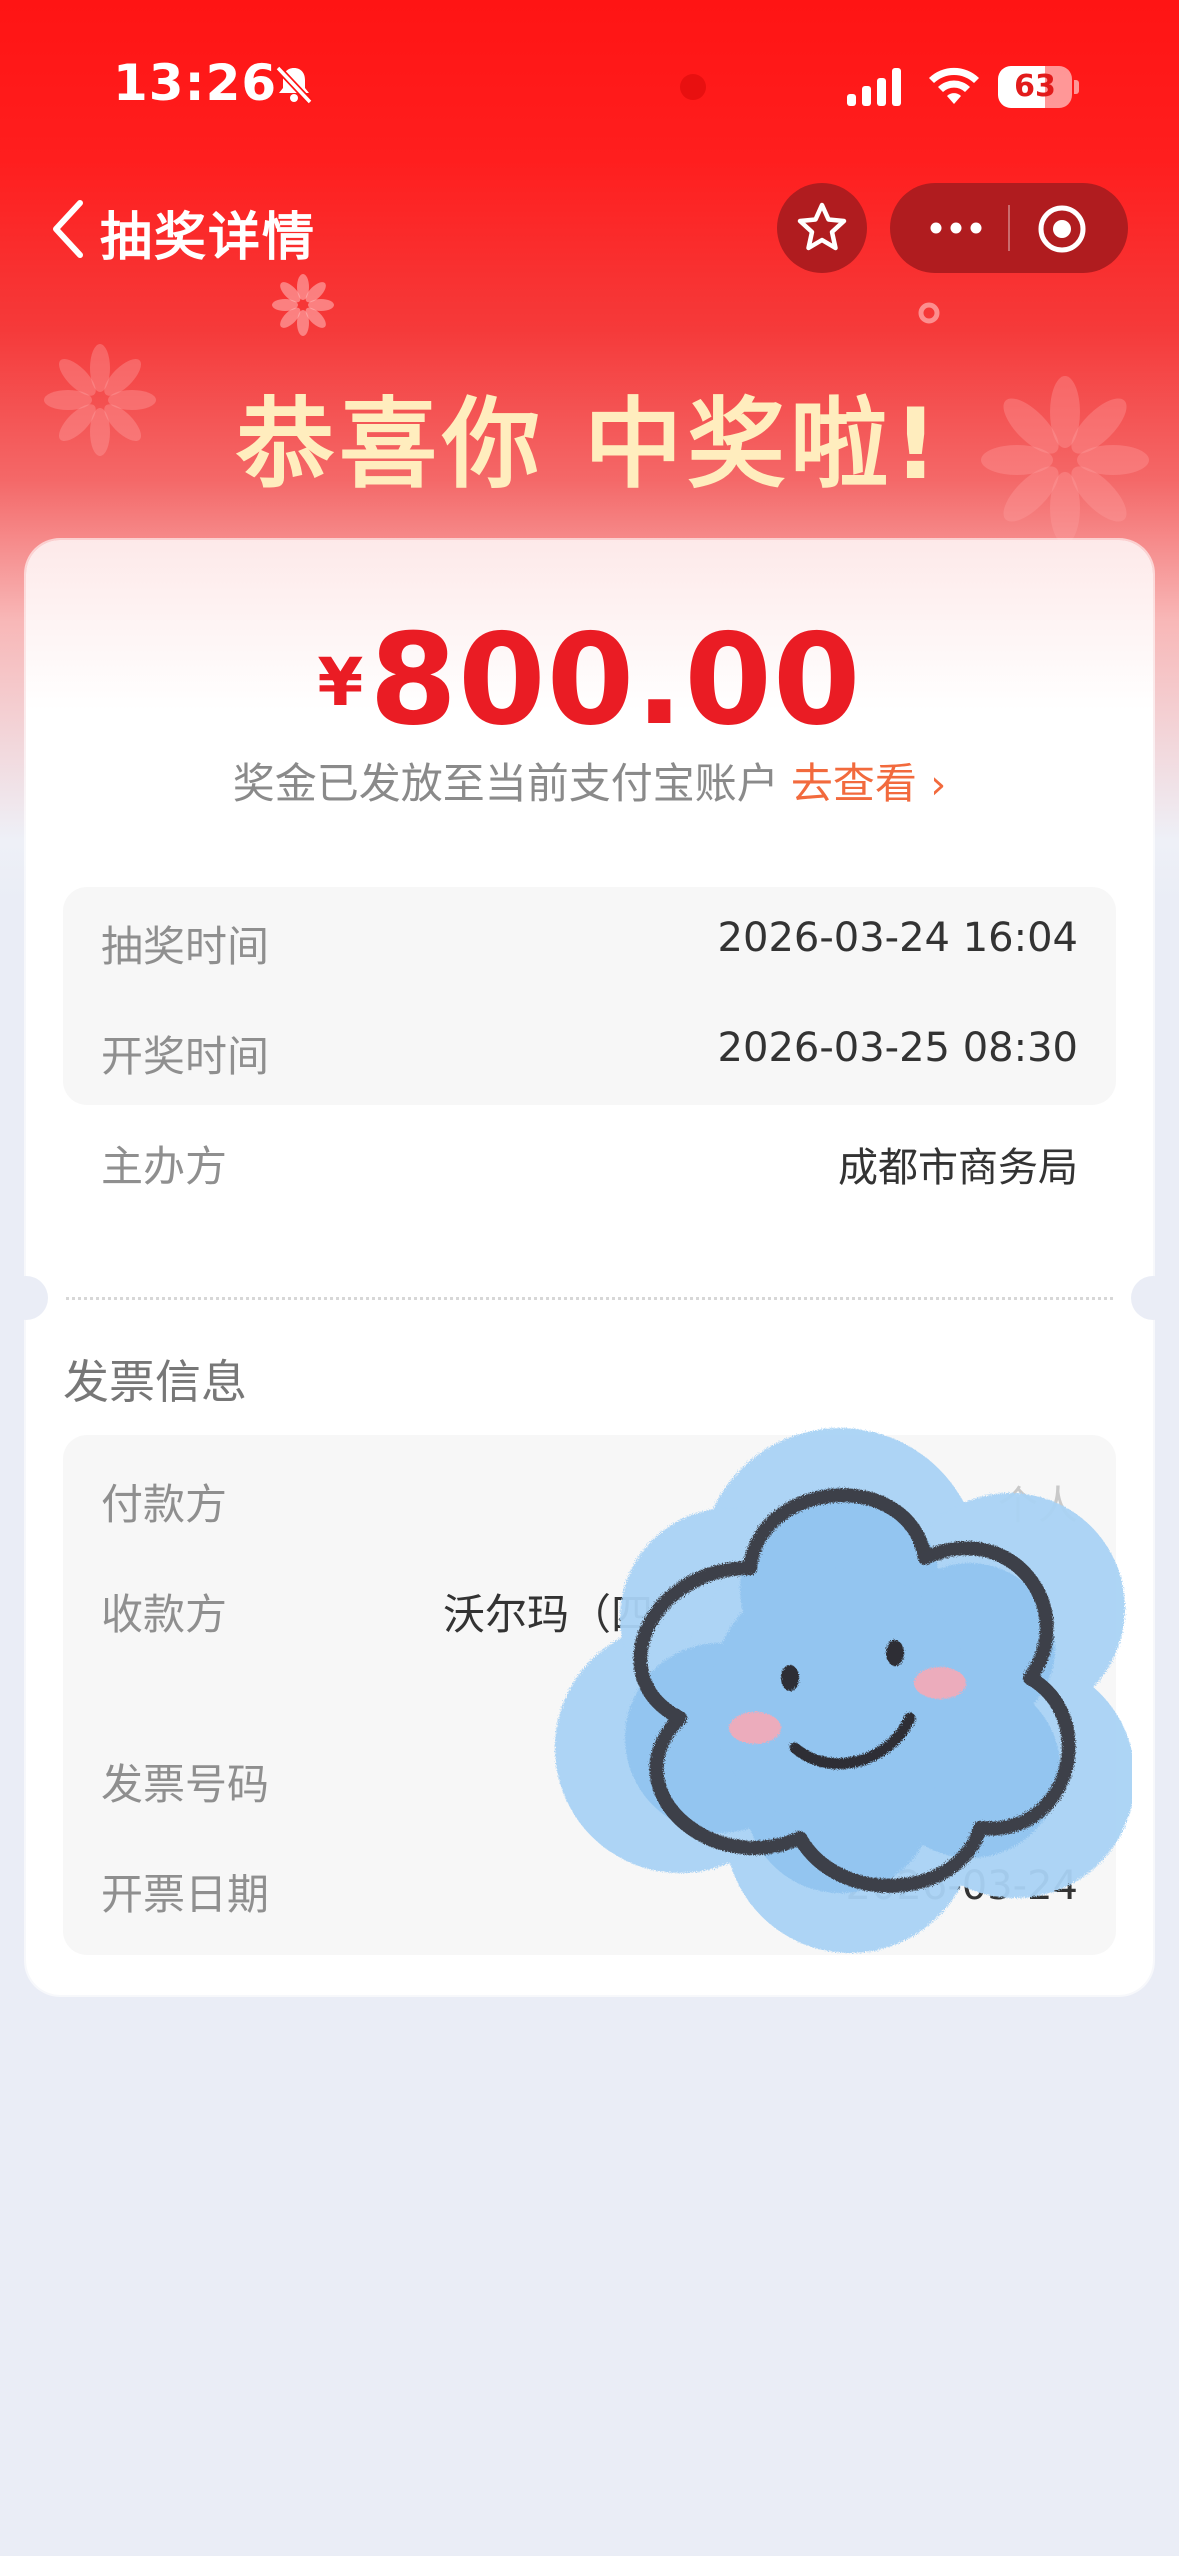 The image size is (1179, 2556). What do you see at coordinates (843, 1690) in the screenshot?
I see `smiling-cloud-sticker-icon` at bounding box center [843, 1690].